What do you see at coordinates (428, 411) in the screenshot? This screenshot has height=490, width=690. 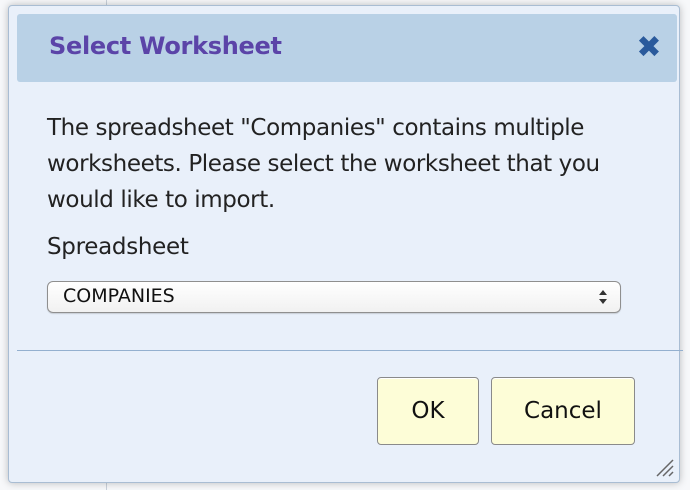 I see `ok-button: OK` at bounding box center [428, 411].